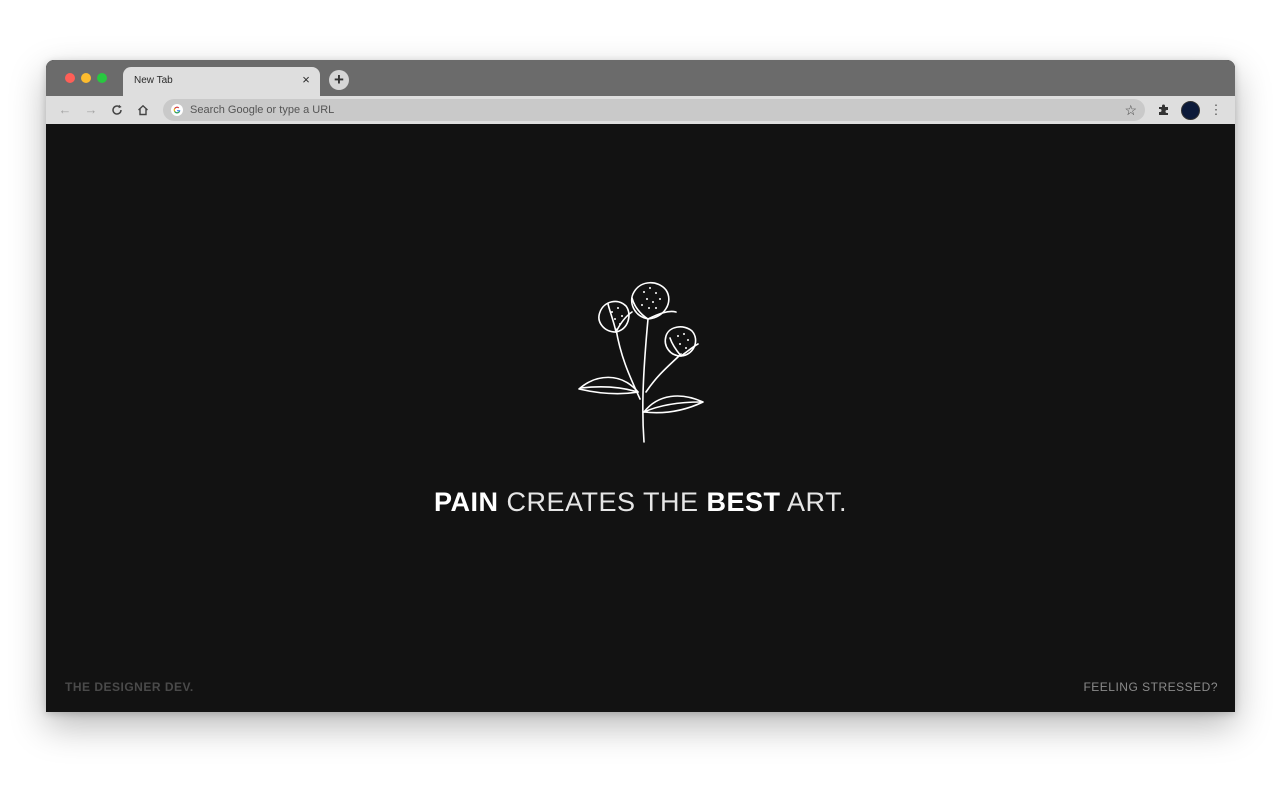  What do you see at coordinates (177, 110) in the screenshot?
I see `google-g-icon` at bounding box center [177, 110].